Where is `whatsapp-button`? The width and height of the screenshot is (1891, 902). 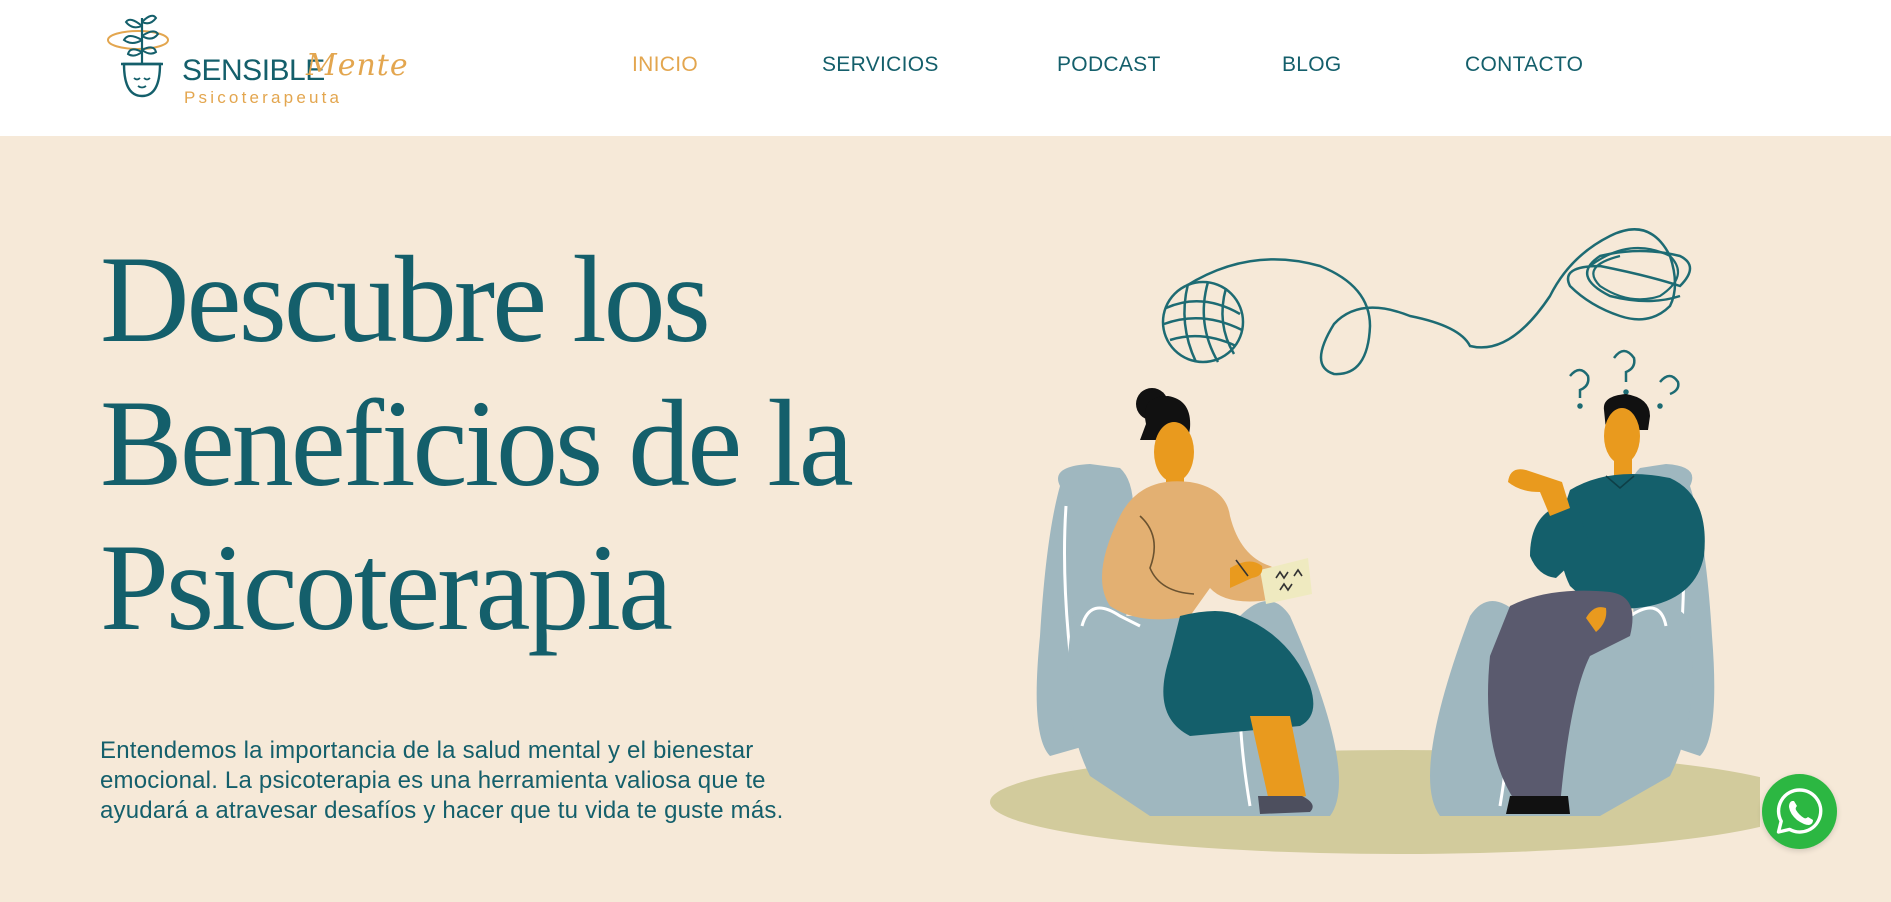 whatsapp-button is located at coordinates (1799, 811).